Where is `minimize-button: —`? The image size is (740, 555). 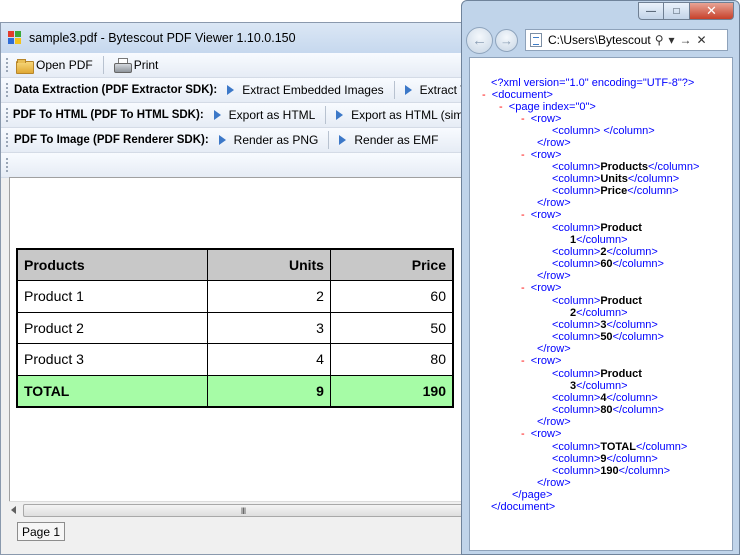 minimize-button: — is located at coordinates (651, 11).